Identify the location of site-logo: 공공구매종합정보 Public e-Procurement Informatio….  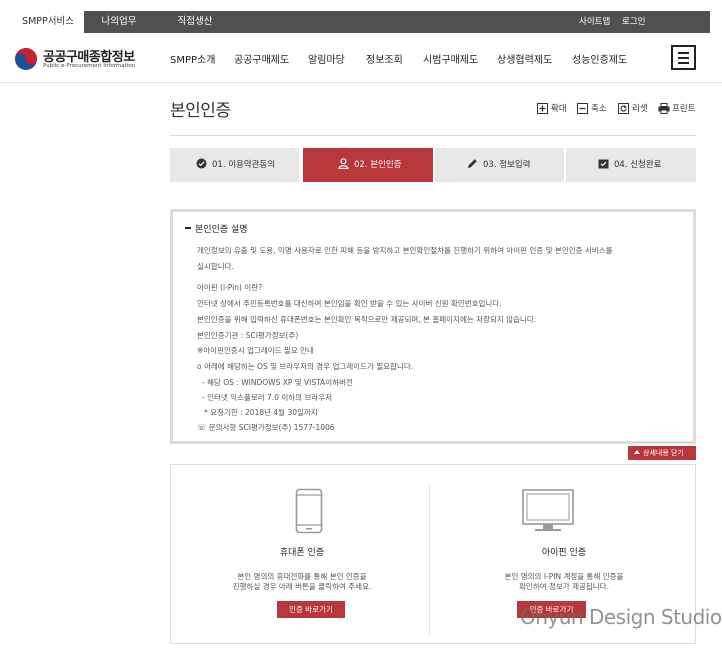
(79, 60).